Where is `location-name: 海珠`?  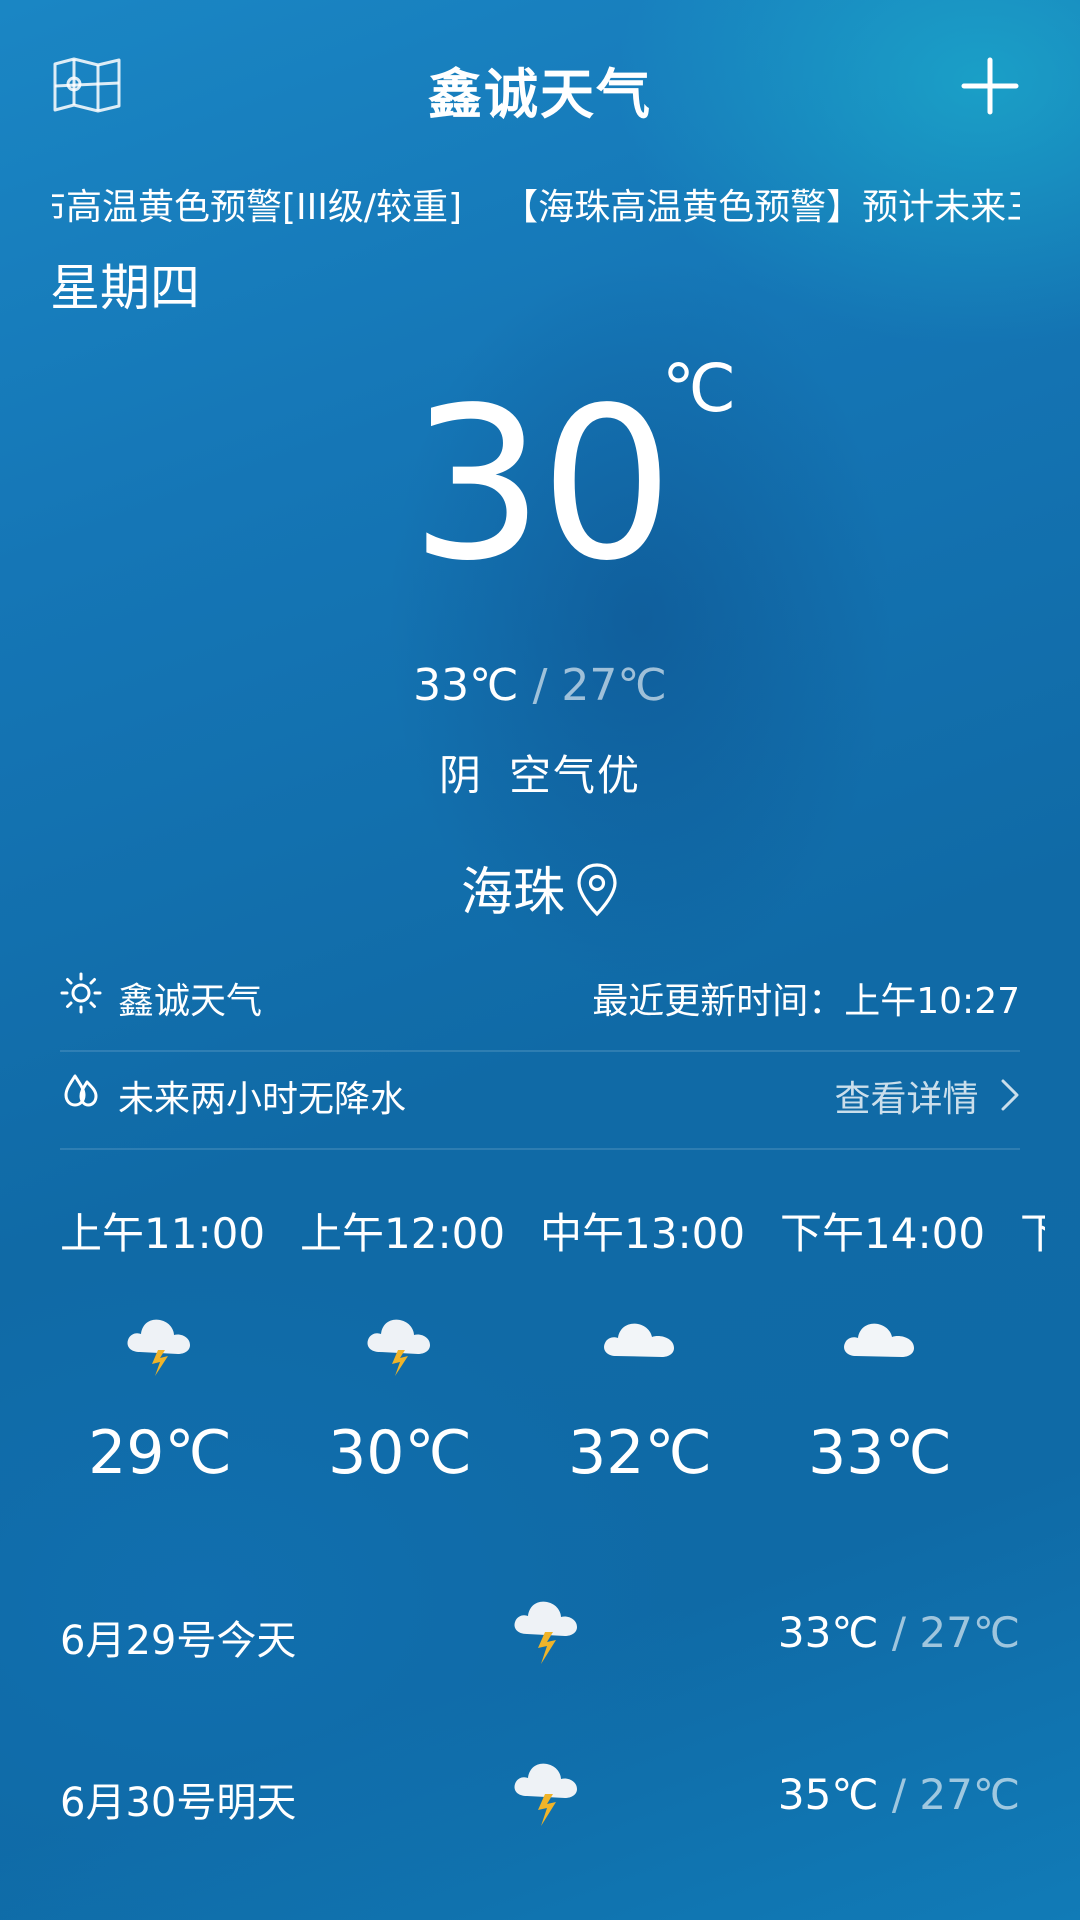
location-name: 海珠 is located at coordinates (512, 893).